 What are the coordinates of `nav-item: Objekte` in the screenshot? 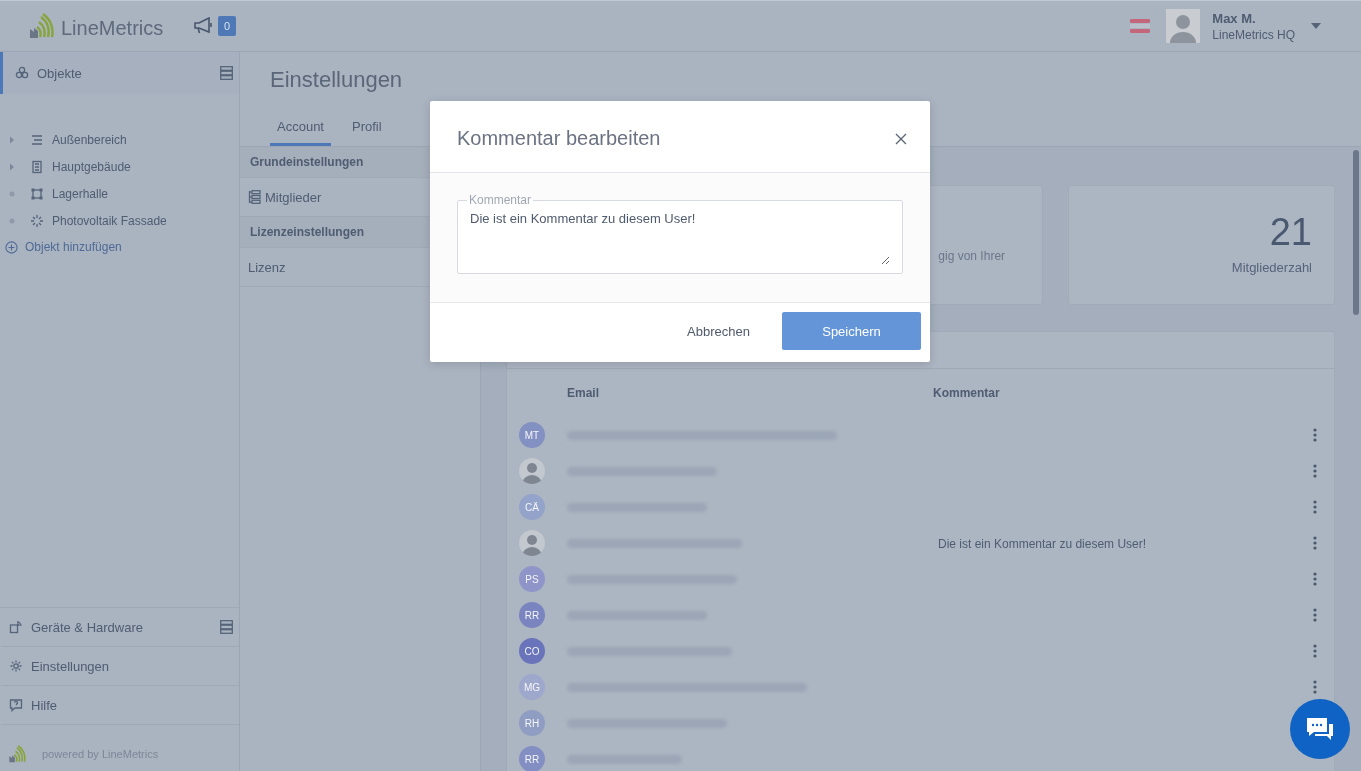 It's located at (119, 73).